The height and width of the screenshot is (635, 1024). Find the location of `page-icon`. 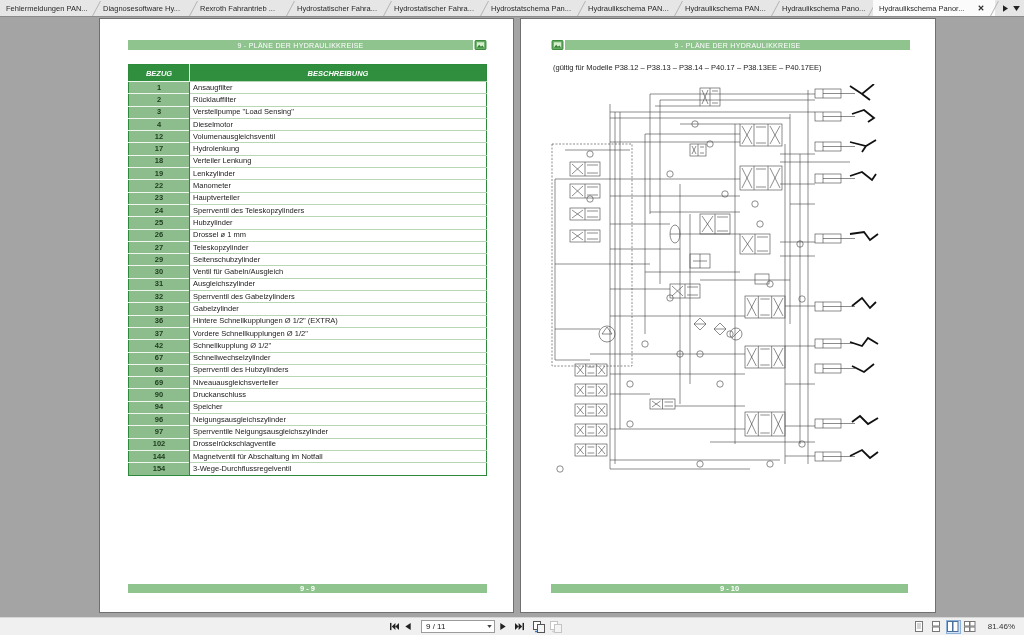

page-icon is located at coordinates (919, 626).